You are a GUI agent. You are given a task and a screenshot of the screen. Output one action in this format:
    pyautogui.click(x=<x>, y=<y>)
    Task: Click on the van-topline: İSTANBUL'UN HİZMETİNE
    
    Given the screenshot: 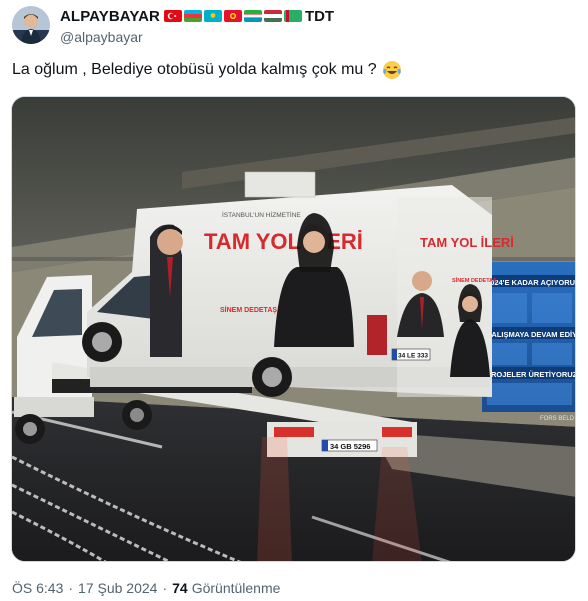 What is the action you would take?
    pyautogui.click(x=261, y=214)
    